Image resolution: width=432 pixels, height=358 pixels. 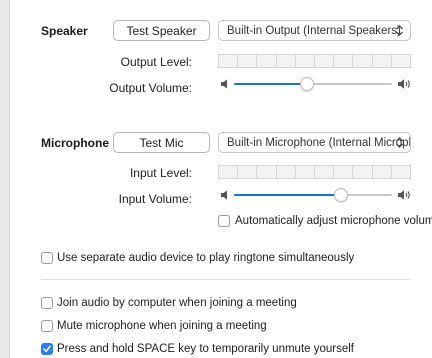 What do you see at coordinates (155, 199) in the screenshot?
I see `input-volume-label: Input Volume:` at bounding box center [155, 199].